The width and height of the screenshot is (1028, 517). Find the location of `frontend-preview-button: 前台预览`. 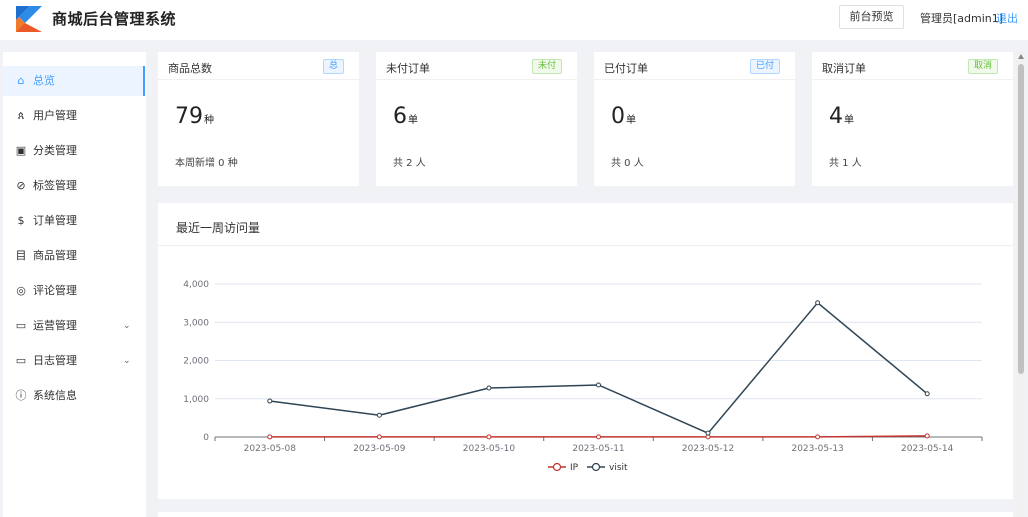

frontend-preview-button: 前台预览 is located at coordinates (871, 17).